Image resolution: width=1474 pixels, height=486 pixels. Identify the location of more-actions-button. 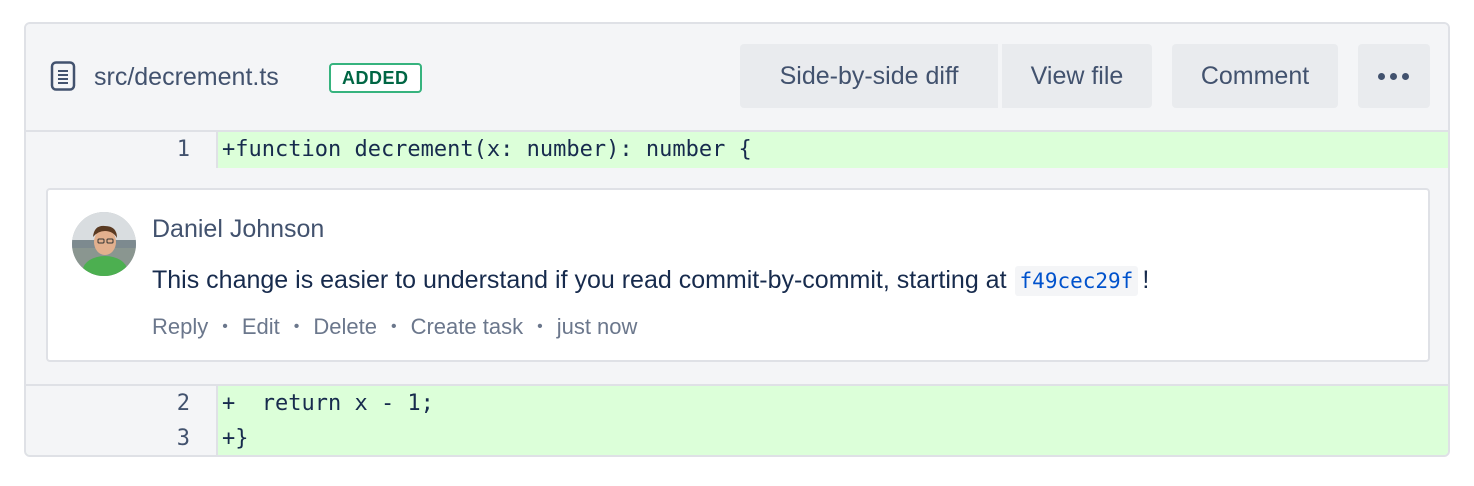
(1394, 76).